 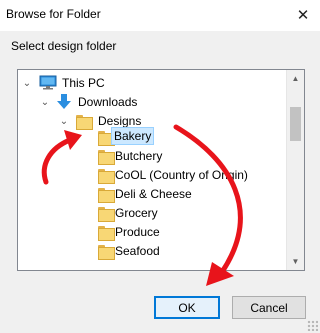 What do you see at coordinates (153, 194) in the screenshot?
I see `tree-item-label: Deli & Cheese` at bounding box center [153, 194].